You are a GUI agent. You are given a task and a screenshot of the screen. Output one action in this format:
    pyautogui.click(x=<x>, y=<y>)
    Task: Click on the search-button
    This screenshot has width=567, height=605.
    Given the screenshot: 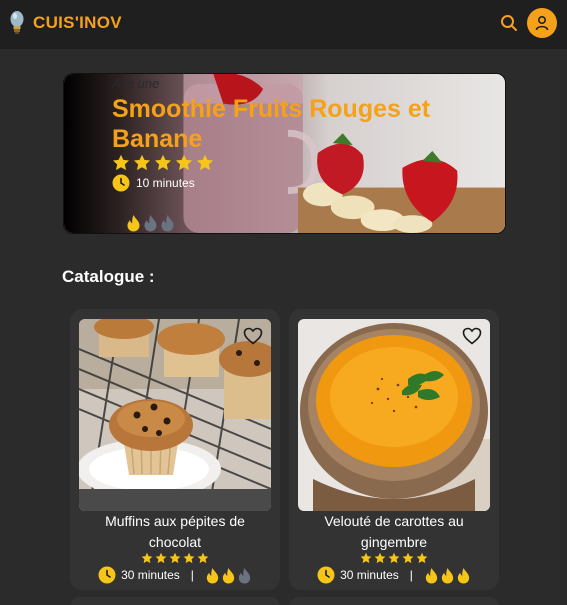 What is the action you would take?
    pyautogui.click(x=509, y=23)
    